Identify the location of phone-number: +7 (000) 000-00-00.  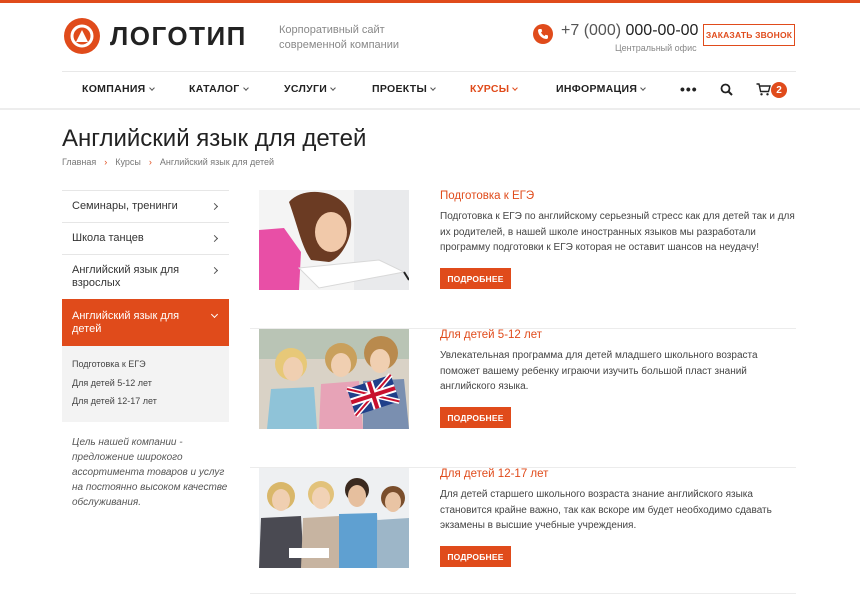
(629, 31).